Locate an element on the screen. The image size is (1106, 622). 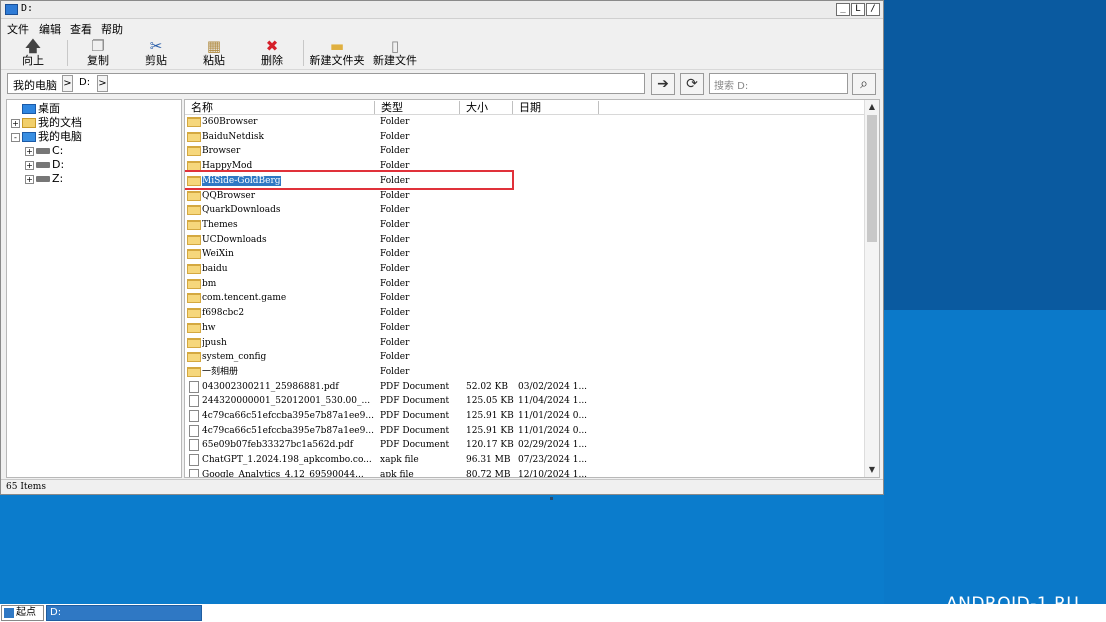
watermark-text: ANDROID-1.RU is located at coordinates (1013, 604).